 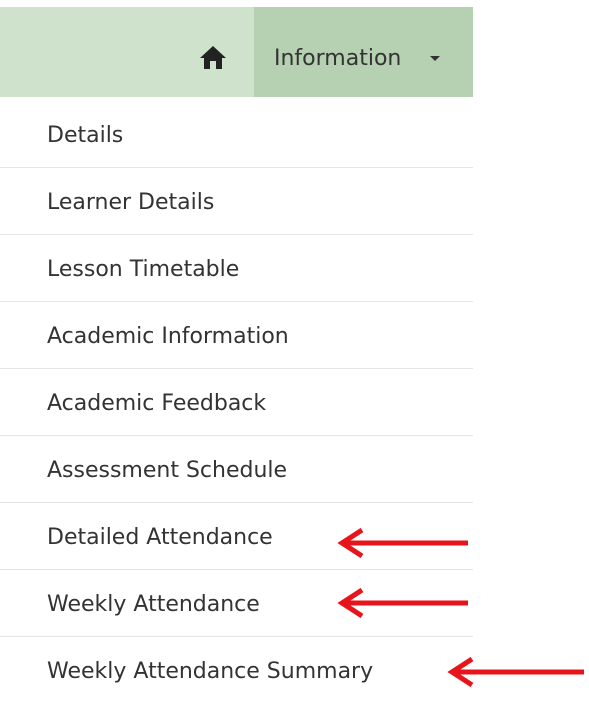 What do you see at coordinates (131, 202) in the screenshot?
I see `menu-item-label: Learner Details` at bounding box center [131, 202].